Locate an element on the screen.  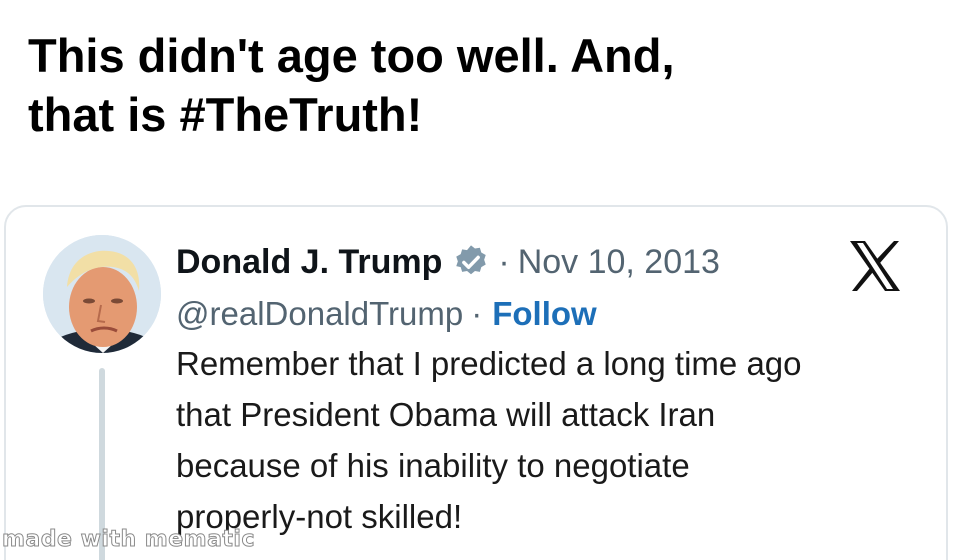
follow-button: Follow is located at coordinates (544, 314).